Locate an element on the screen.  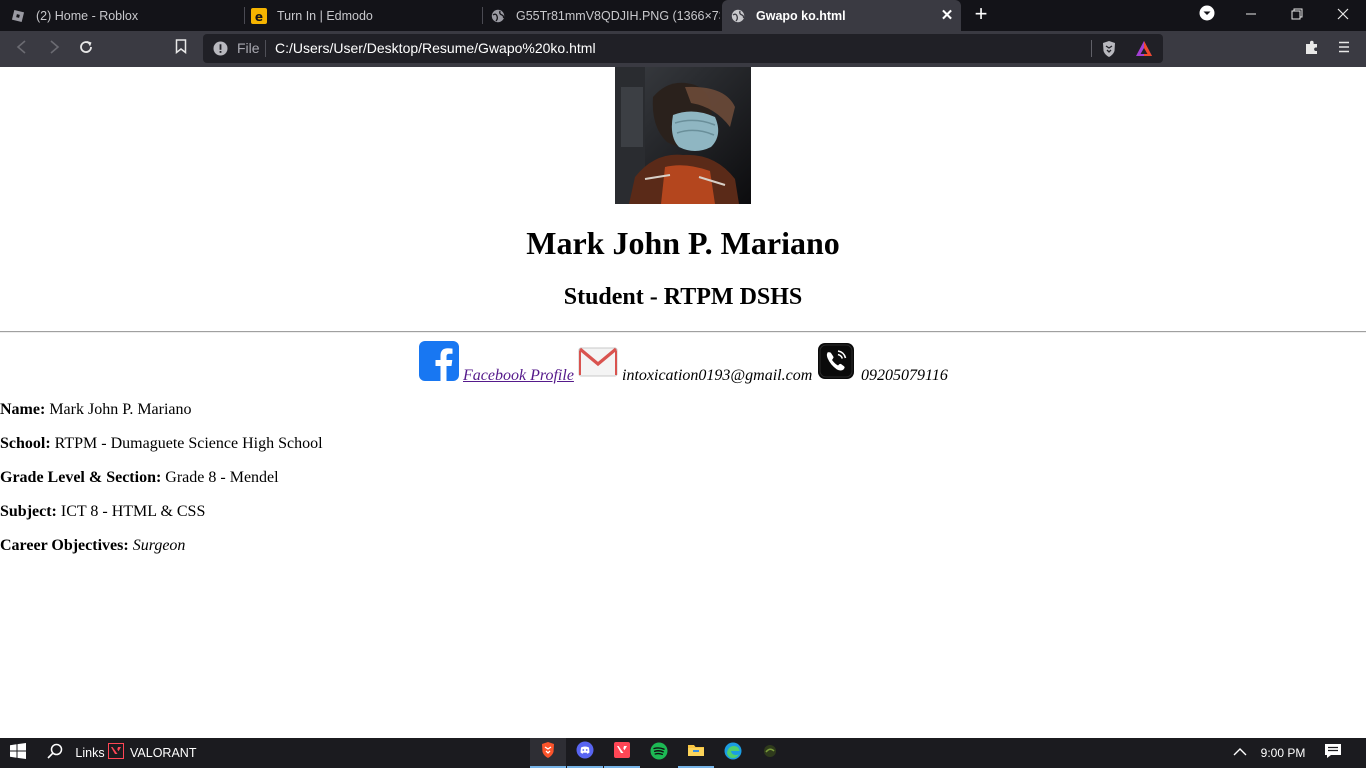
gmail-icon is located at coordinates (598, 362).